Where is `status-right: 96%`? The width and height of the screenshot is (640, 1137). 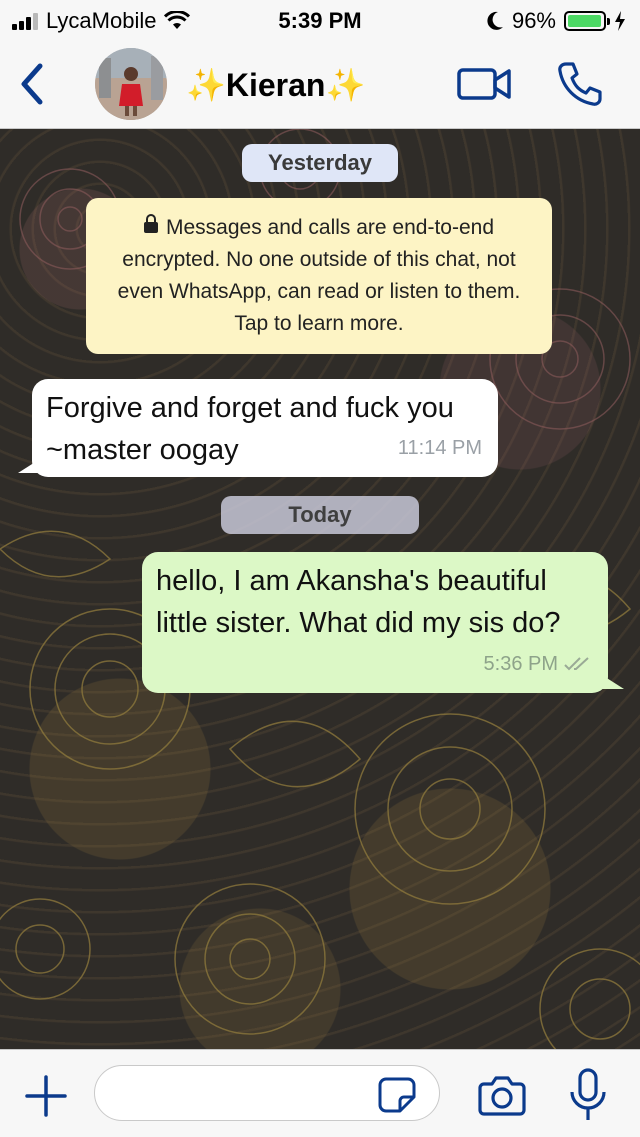 status-right: 96% is located at coordinates (556, 21).